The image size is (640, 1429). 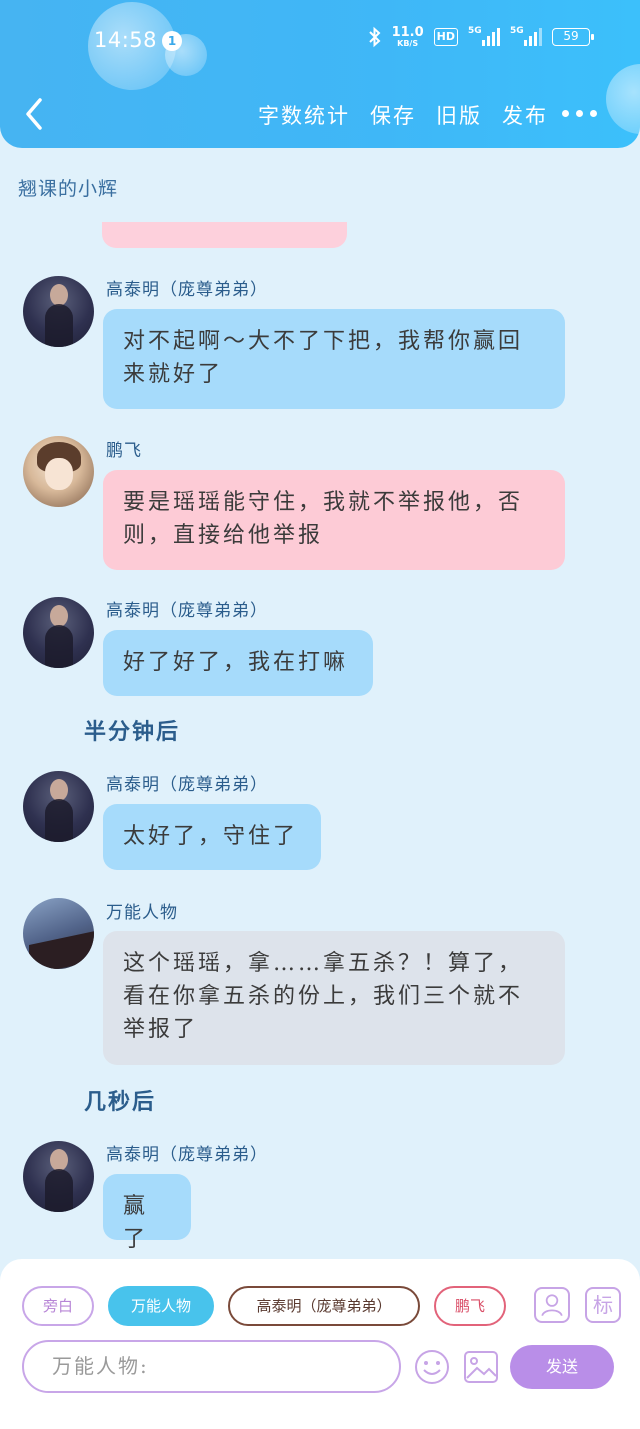 I want to click on net-speed-unit: KB/S, so click(x=408, y=43).